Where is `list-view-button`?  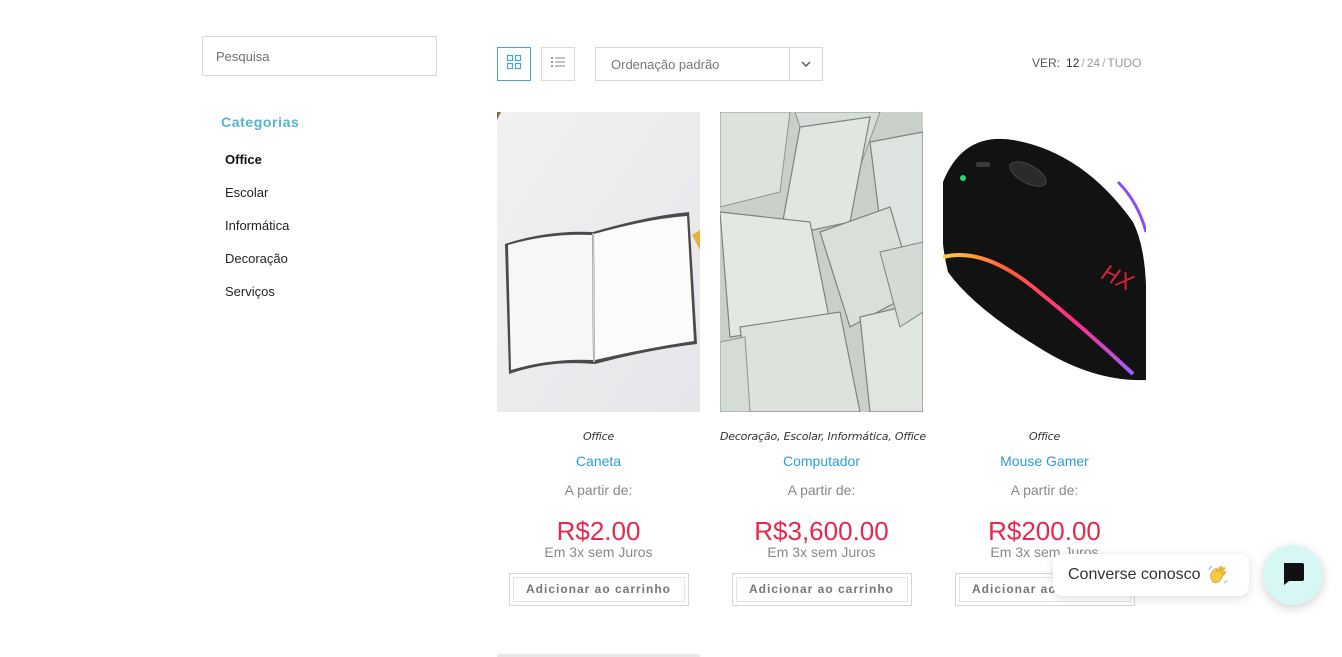
list-view-button is located at coordinates (558, 64).